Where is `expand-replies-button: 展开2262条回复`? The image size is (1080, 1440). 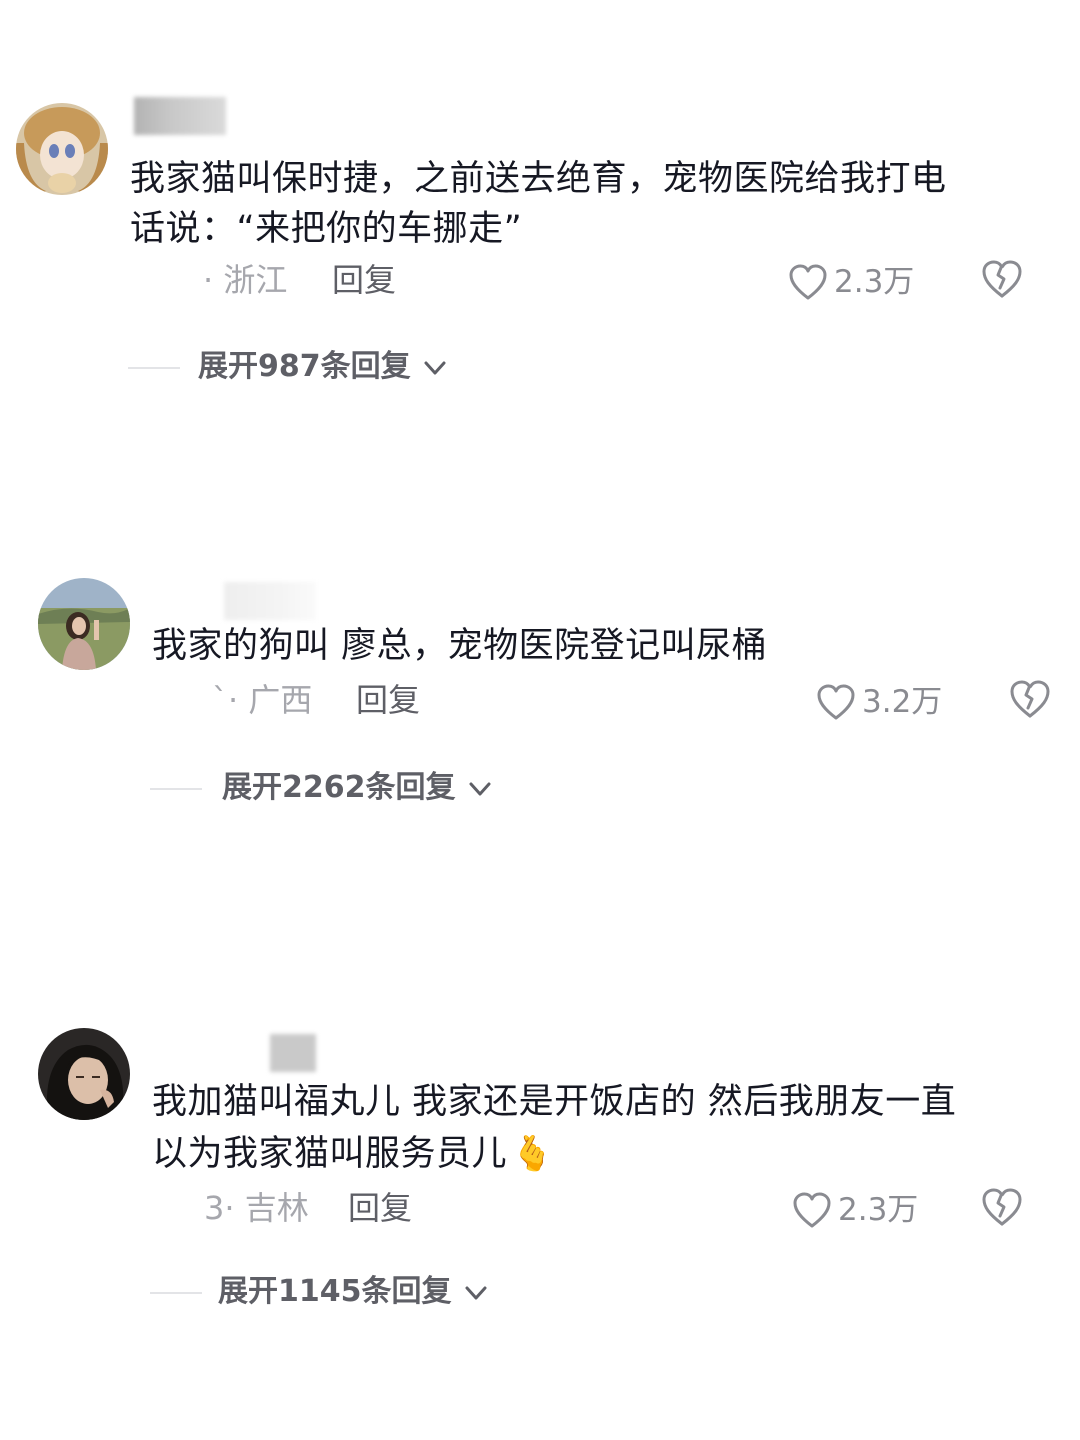 expand-replies-button: 展开2262条回复 is located at coordinates (410, 788).